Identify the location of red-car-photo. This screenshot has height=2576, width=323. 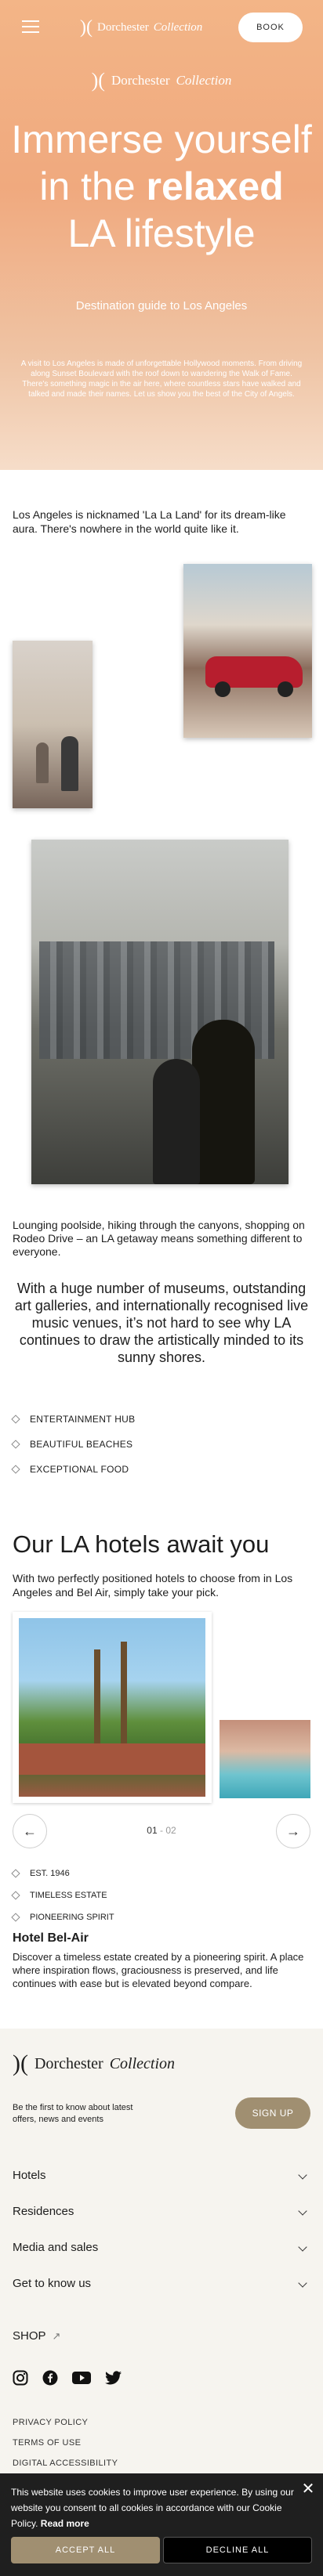
(247, 651).